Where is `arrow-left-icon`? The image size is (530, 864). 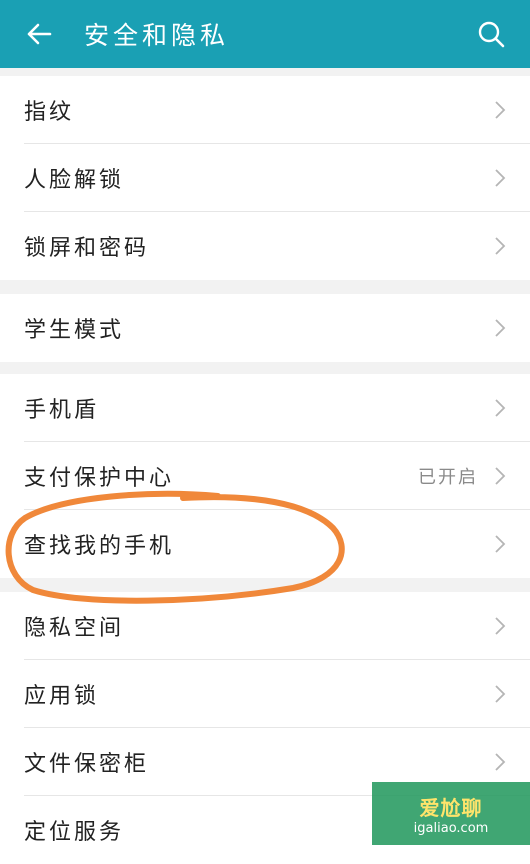
arrow-left-icon is located at coordinates (39, 34).